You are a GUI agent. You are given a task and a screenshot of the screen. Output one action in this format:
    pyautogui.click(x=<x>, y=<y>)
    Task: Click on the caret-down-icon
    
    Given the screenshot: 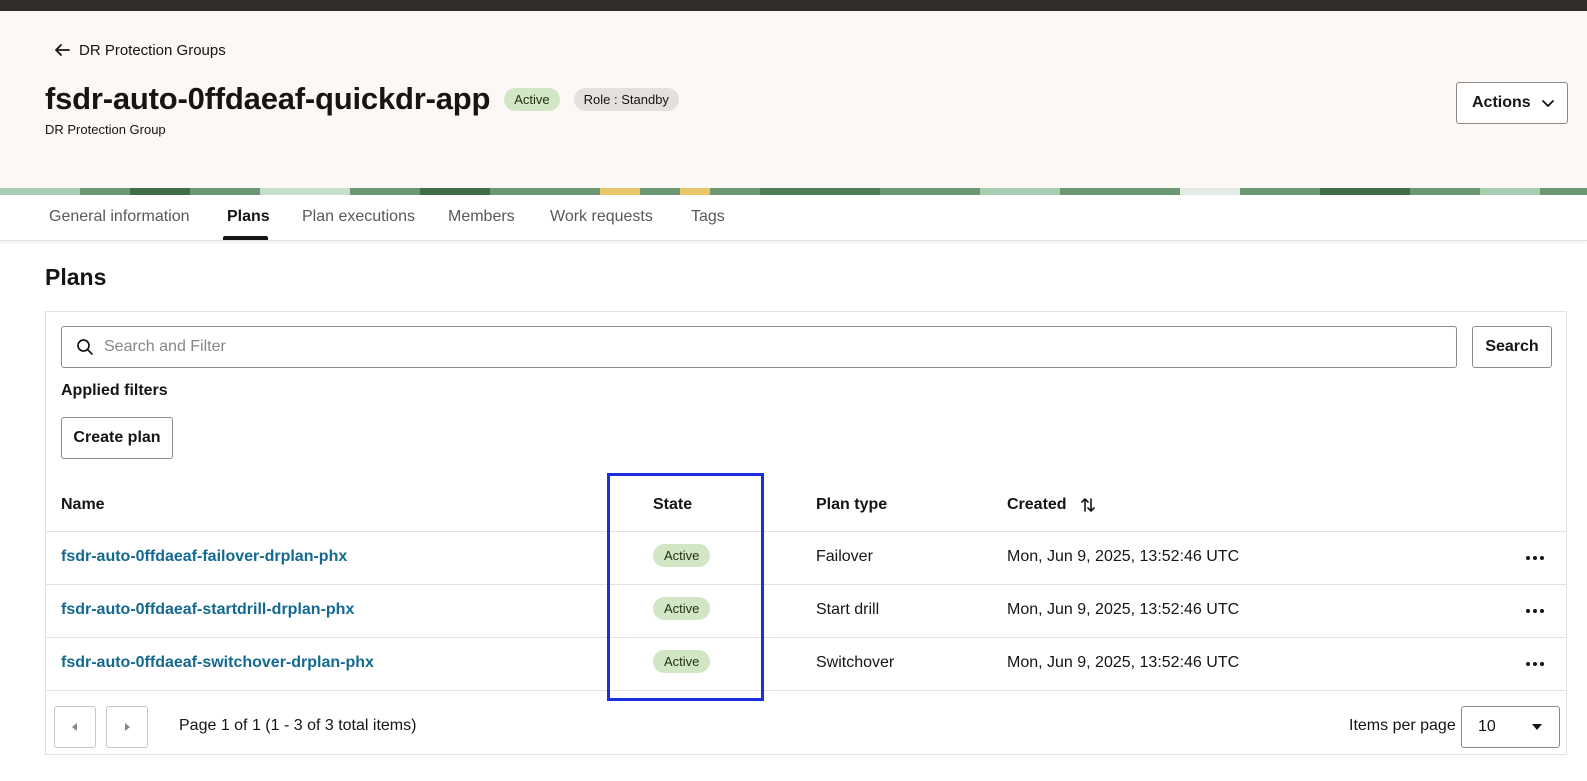 What is the action you would take?
    pyautogui.click(x=1537, y=727)
    